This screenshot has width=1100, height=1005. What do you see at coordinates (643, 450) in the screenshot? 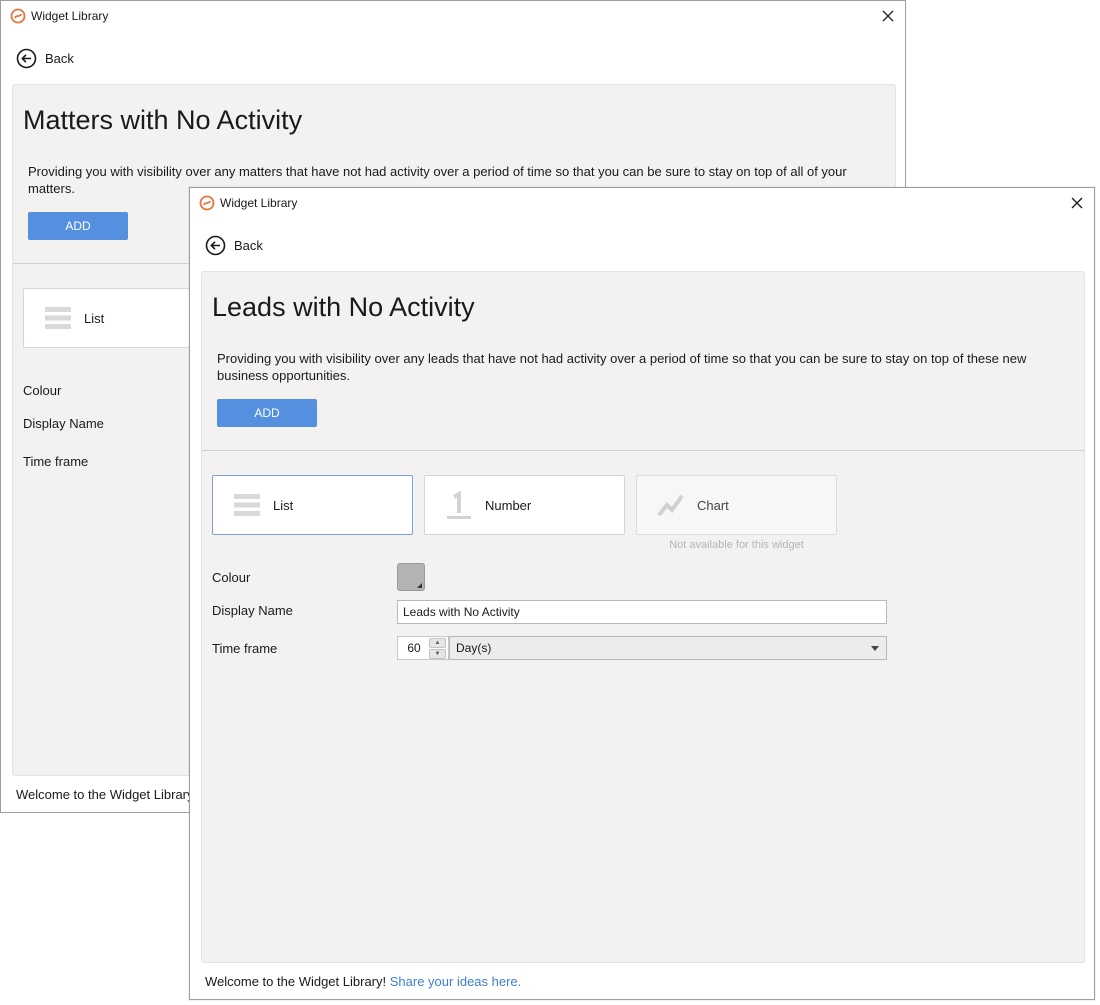
I see `divider` at bounding box center [643, 450].